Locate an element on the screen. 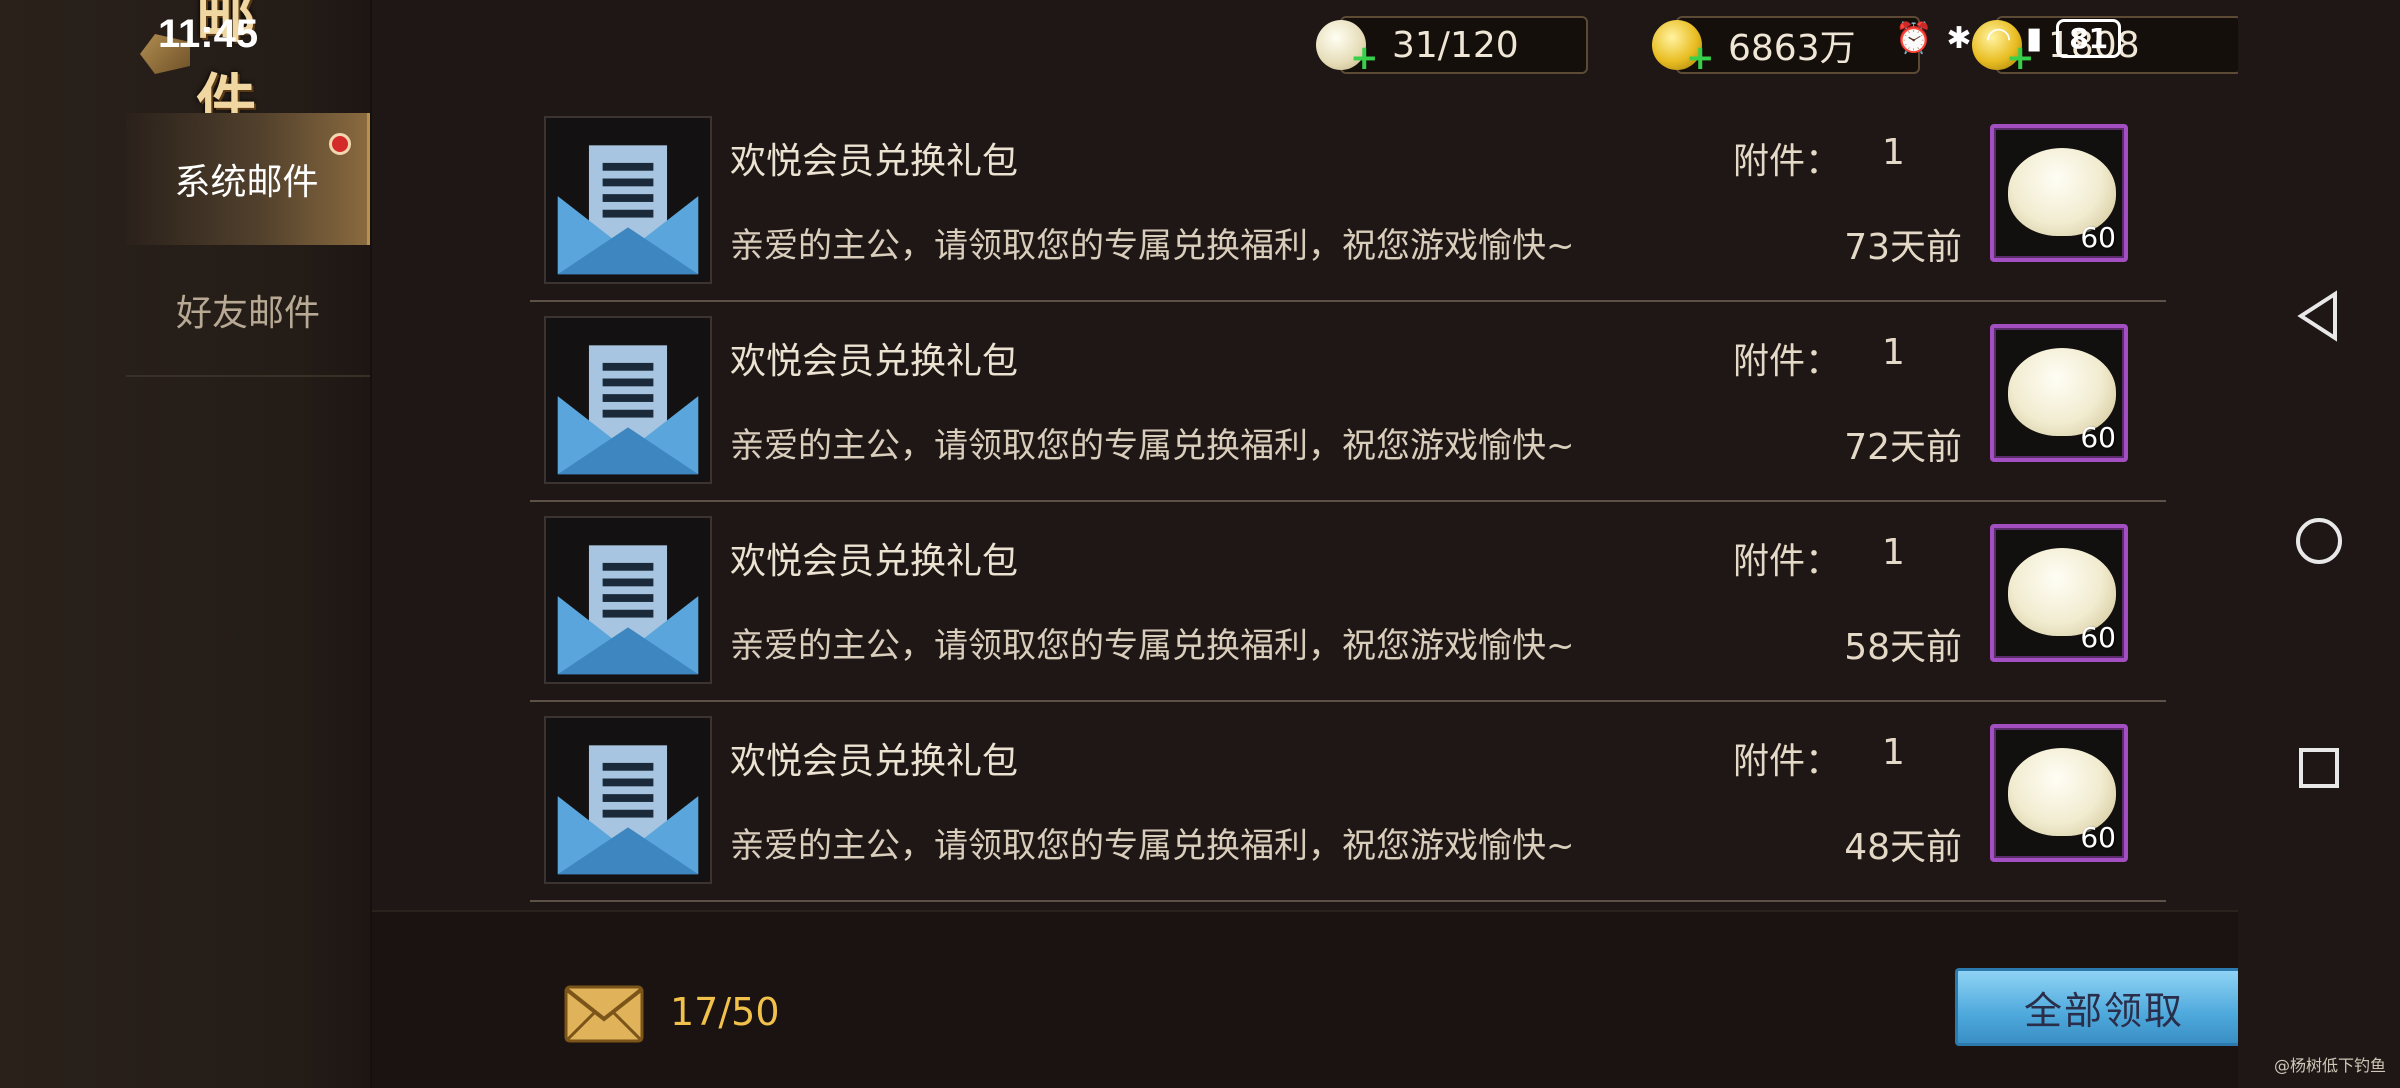 The width and height of the screenshot is (2400, 1088). recents-icon is located at coordinates (2319, 768).